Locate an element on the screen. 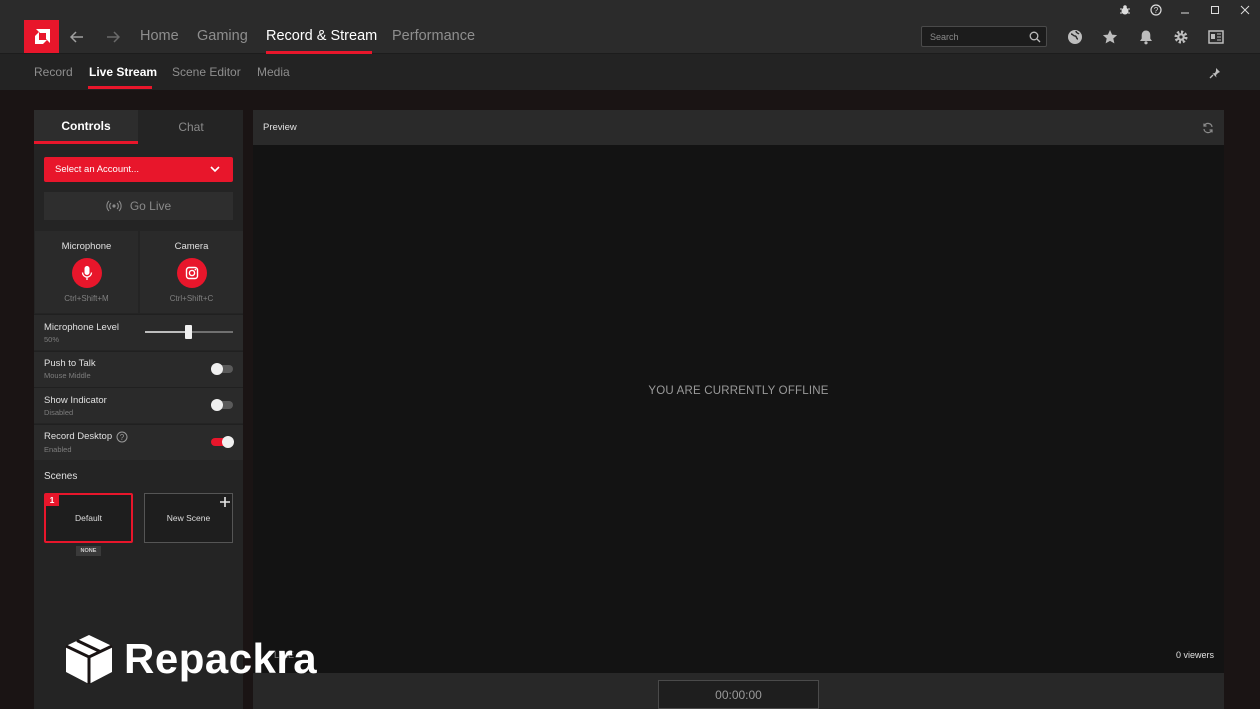 Image resolution: width=1260 pixels, height=709 pixels. microphone-label: Microphone is located at coordinates (86, 246).